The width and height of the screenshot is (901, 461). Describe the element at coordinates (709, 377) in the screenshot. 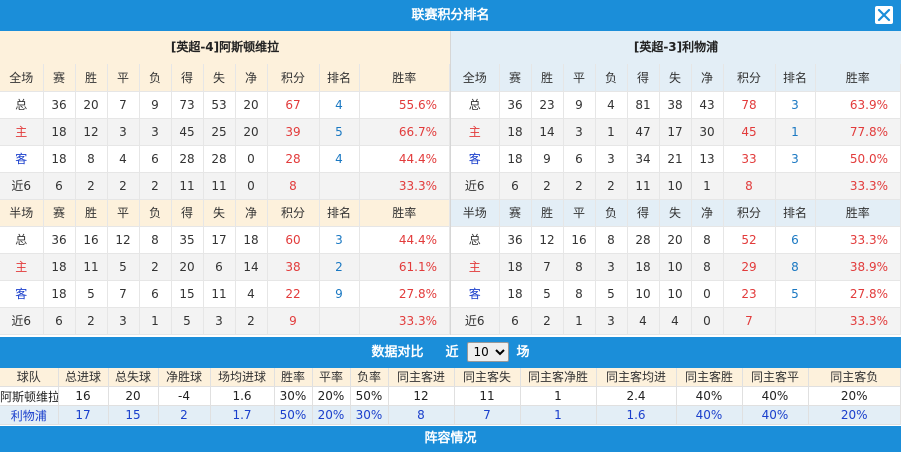

I see `compare-column-header: 同主客胜` at that location.